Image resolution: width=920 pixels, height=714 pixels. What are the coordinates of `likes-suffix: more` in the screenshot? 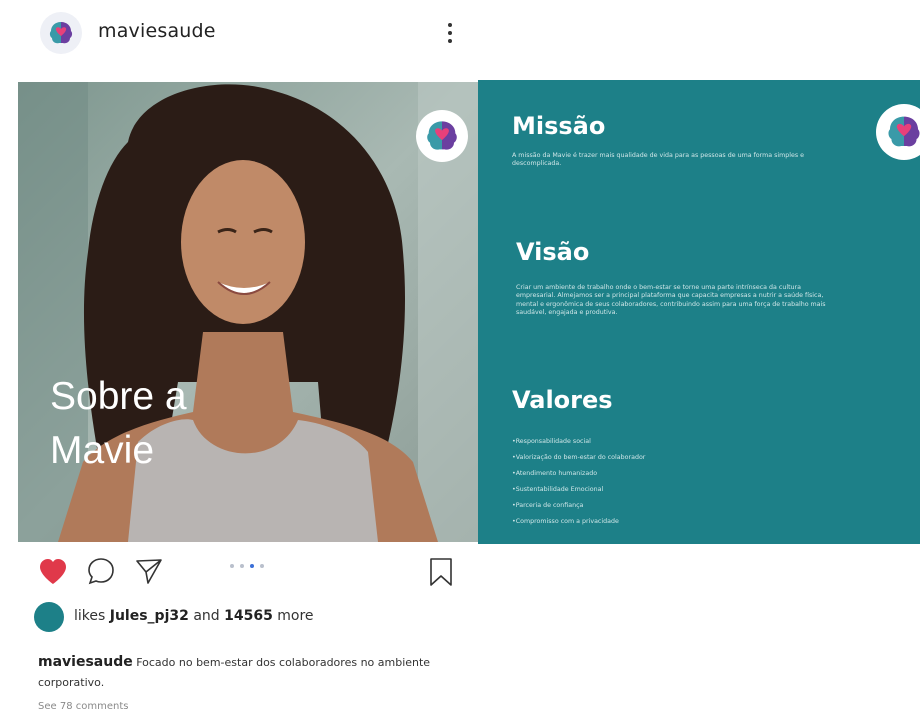 It's located at (295, 616).